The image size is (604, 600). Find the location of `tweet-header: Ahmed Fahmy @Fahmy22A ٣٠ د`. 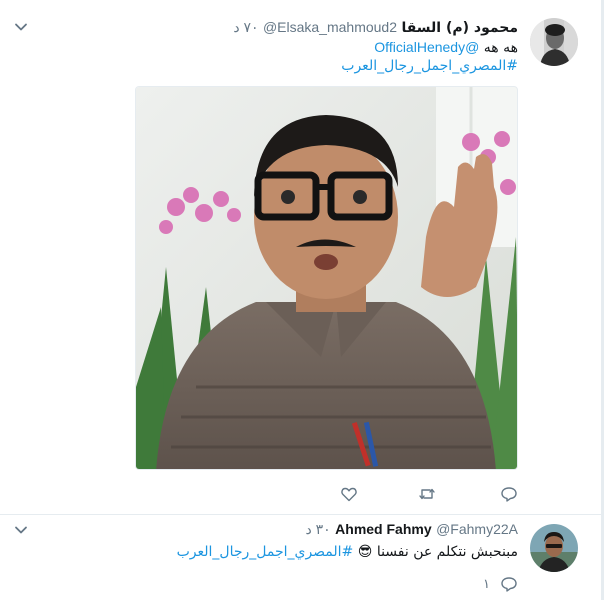

tweet-header: Ahmed Fahmy @Fahmy22A ٣٠ د is located at coordinates (412, 529).